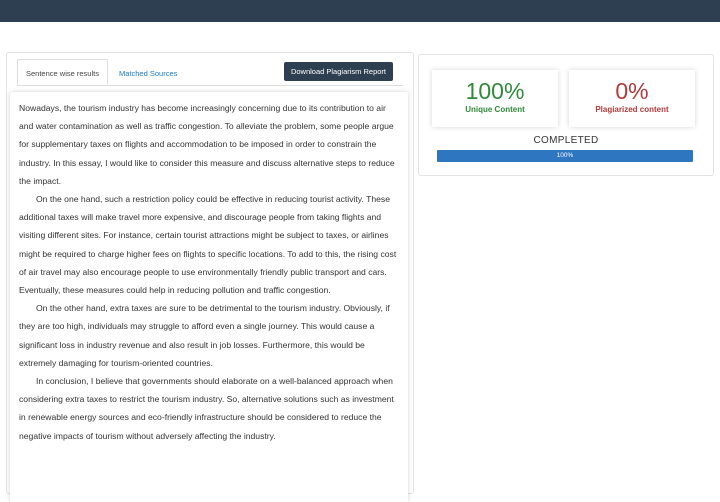  What do you see at coordinates (495, 91) in the screenshot?
I see `unique-content-value: 100%` at bounding box center [495, 91].